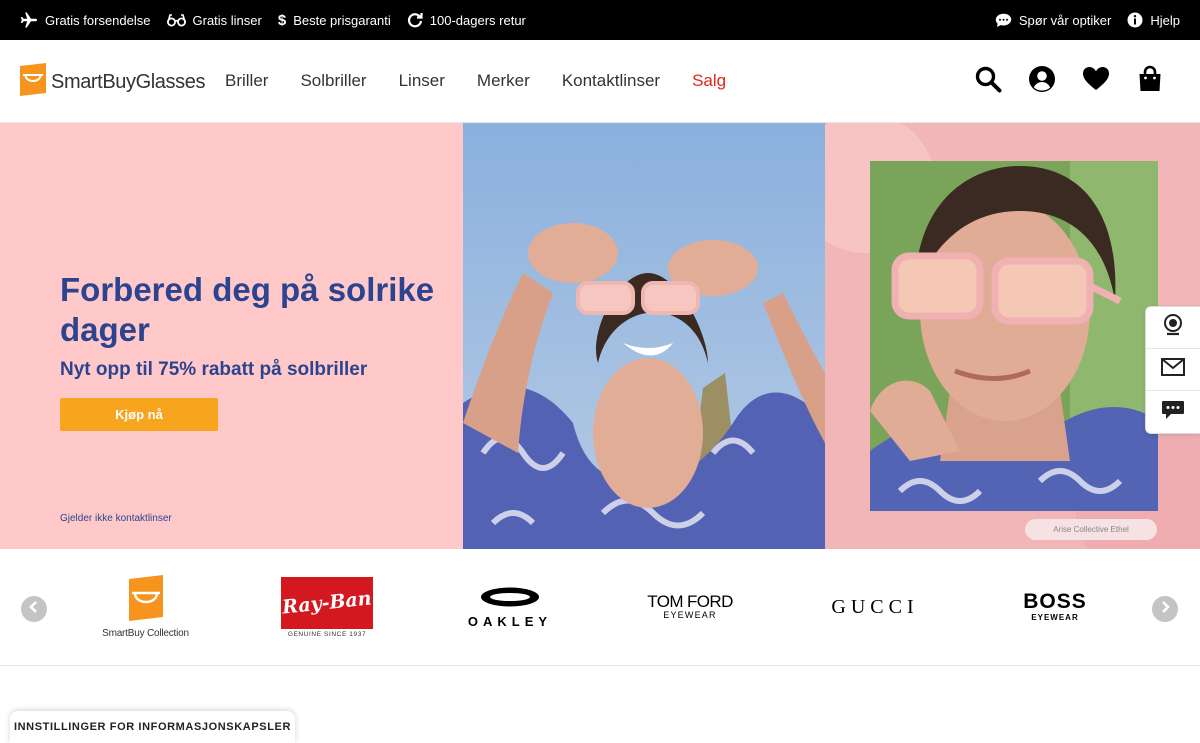 The image size is (1200, 743). What do you see at coordinates (214, 369) in the screenshot?
I see `hero-subtitle: Nyt opp til 75% rabatt på solbriller` at bounding box center [214, 369].